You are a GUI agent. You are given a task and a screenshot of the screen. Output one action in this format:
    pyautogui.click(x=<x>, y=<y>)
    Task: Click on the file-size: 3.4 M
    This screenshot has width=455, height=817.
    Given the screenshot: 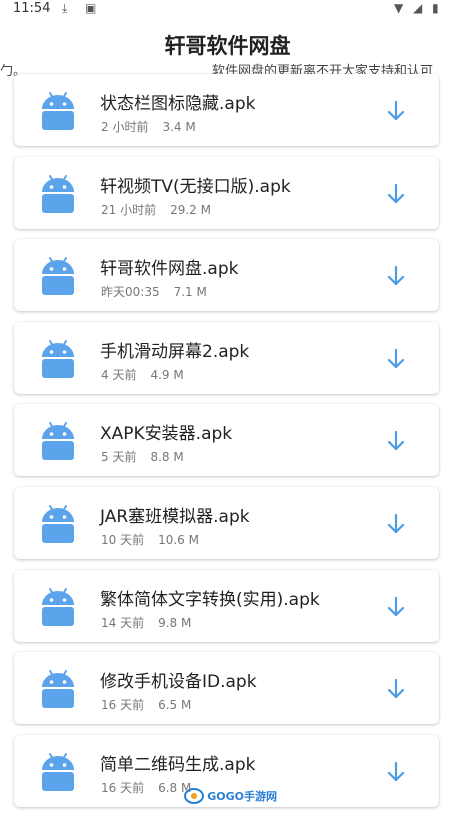 What is the action you would take?
    pyautogui.click(x=179, y=127)
    